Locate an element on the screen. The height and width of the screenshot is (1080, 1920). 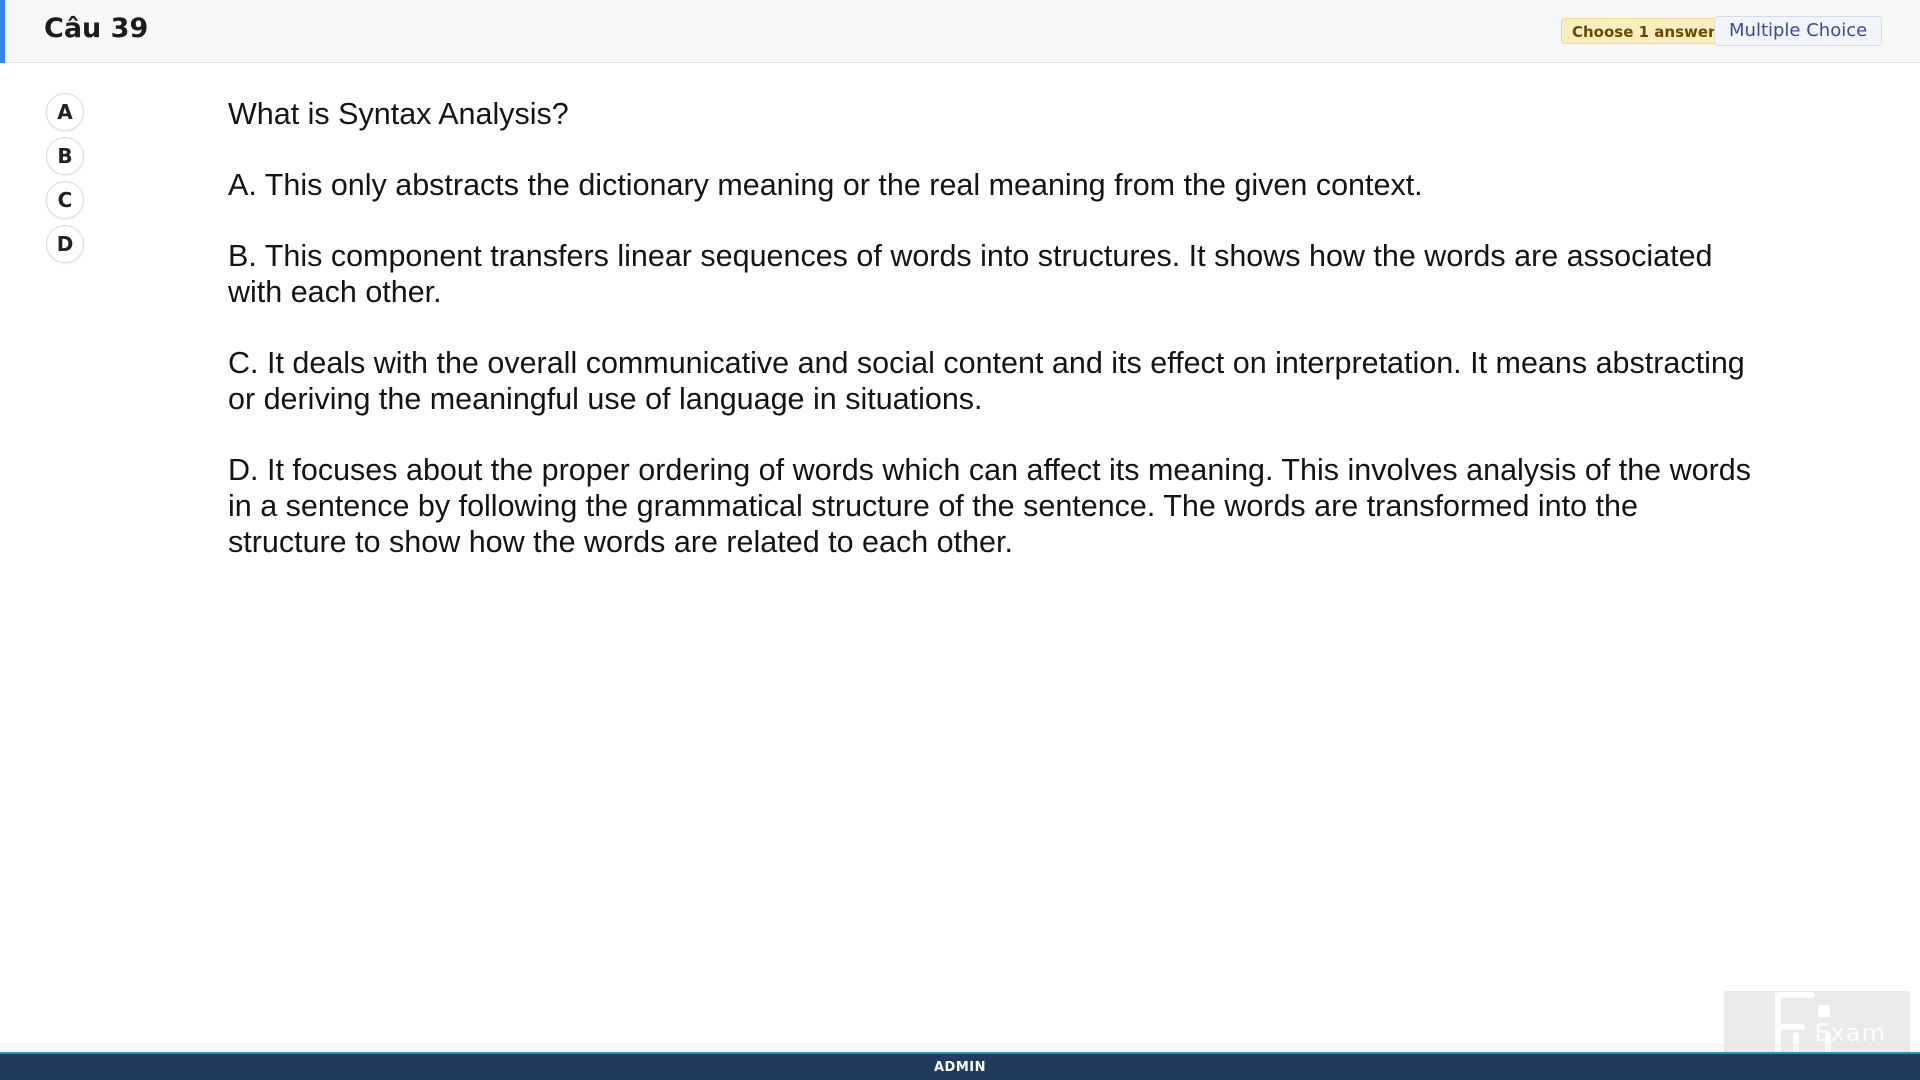
watermark-text: Exam is located at coordinates (1850, 1033).